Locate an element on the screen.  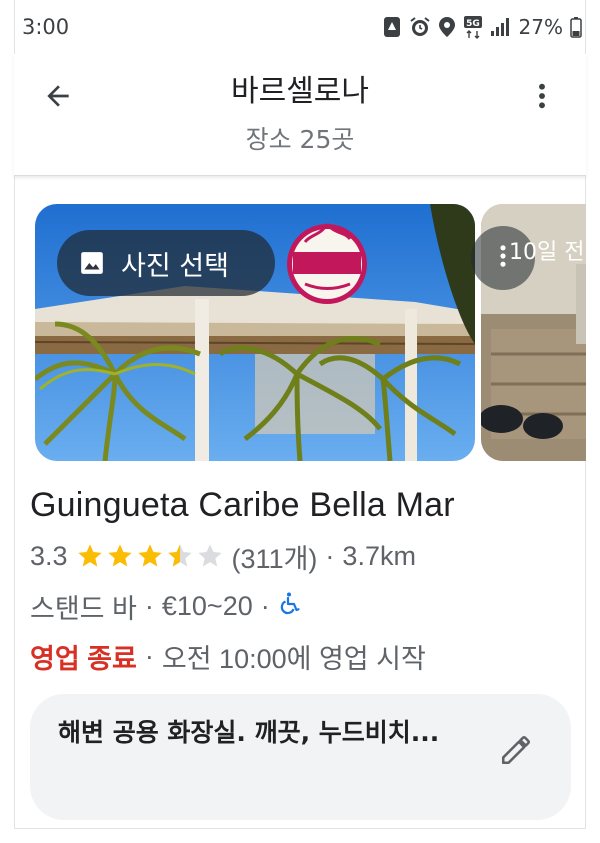
more-options-button is located at coordinates (542, 98).